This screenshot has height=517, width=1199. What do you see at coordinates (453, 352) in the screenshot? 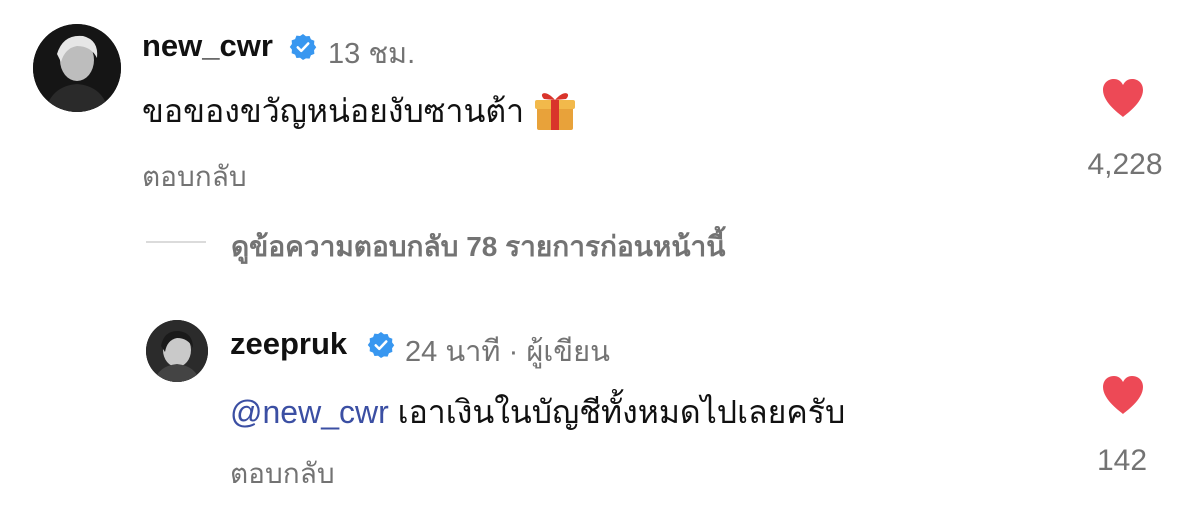
I see `reply-timestamp: 24 นาที` at bounding box center [453, 352].